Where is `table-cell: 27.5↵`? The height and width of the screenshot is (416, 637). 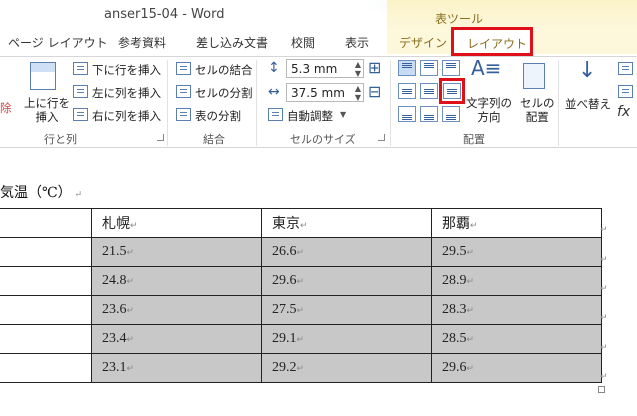 table-cell: 27.5↵ is located at coordinates (346, 310).